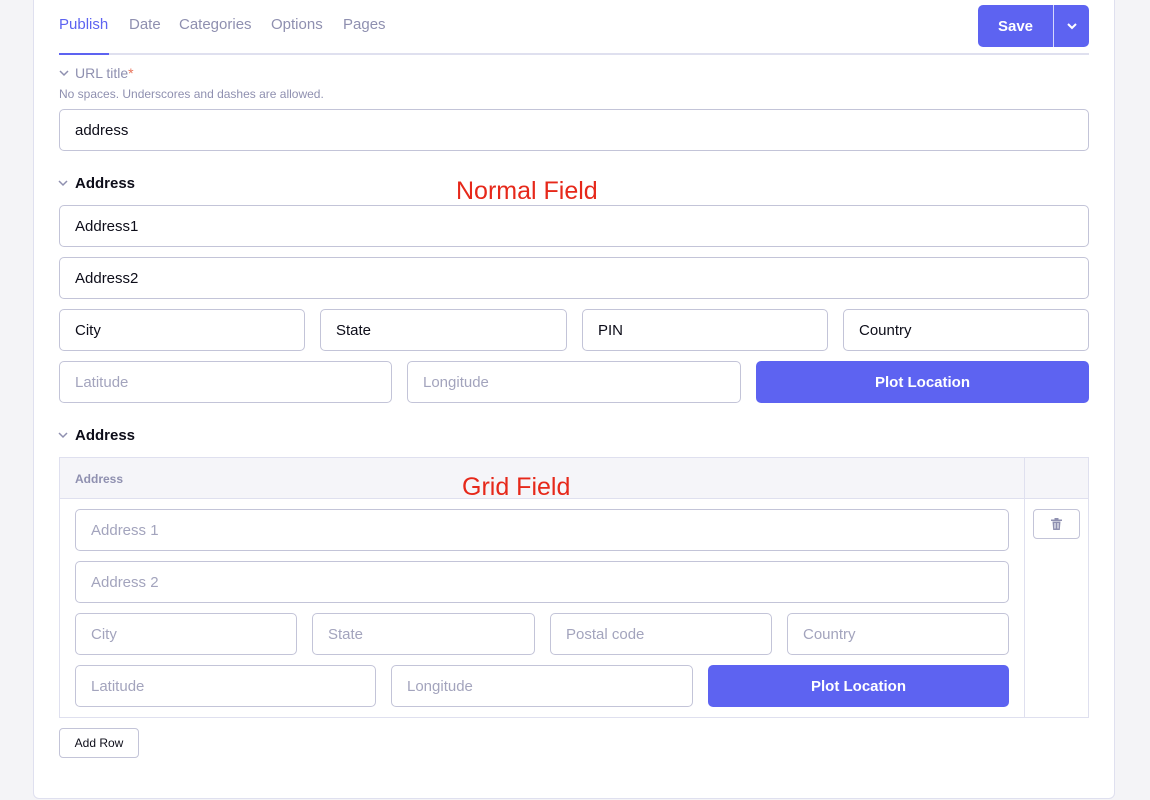 Image resolution: width=1150 pixels, height=800 pixels. Describe the element at coordinates (186, 634) in the screenshot. I see `grid-city-input: City` at that location.